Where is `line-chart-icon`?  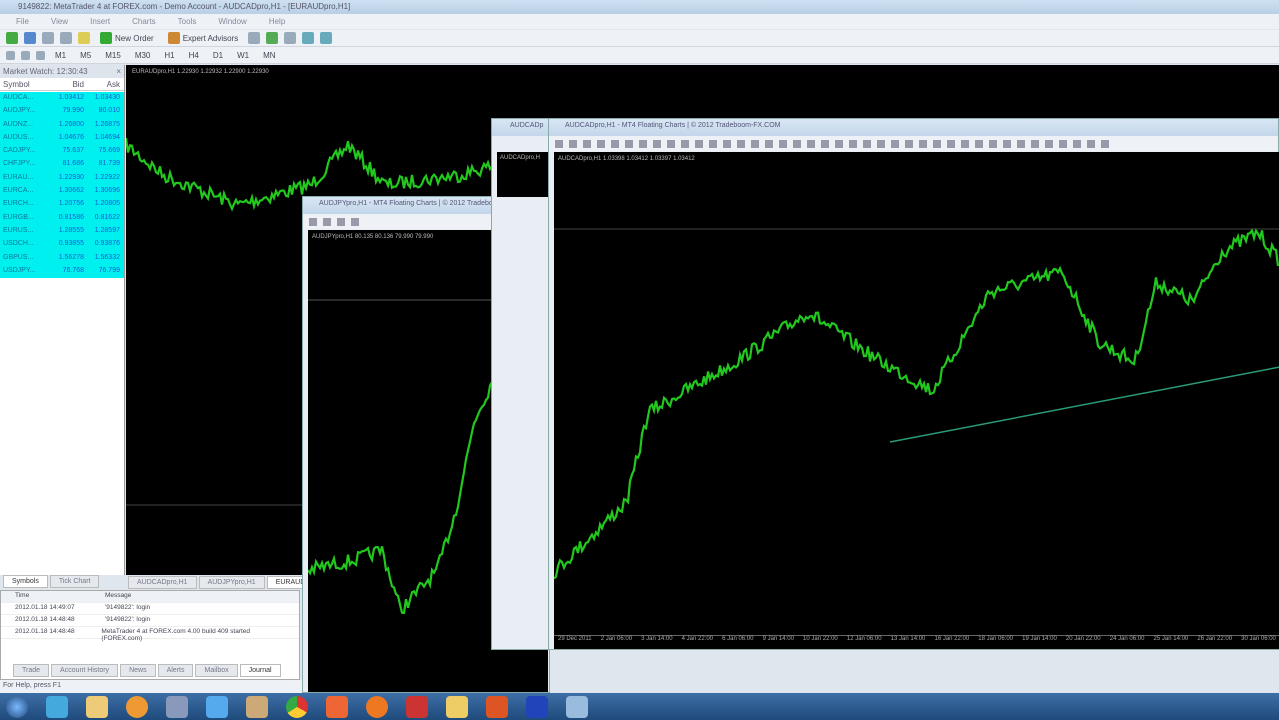 line-chart-icon is located at coordinates (290, 38).